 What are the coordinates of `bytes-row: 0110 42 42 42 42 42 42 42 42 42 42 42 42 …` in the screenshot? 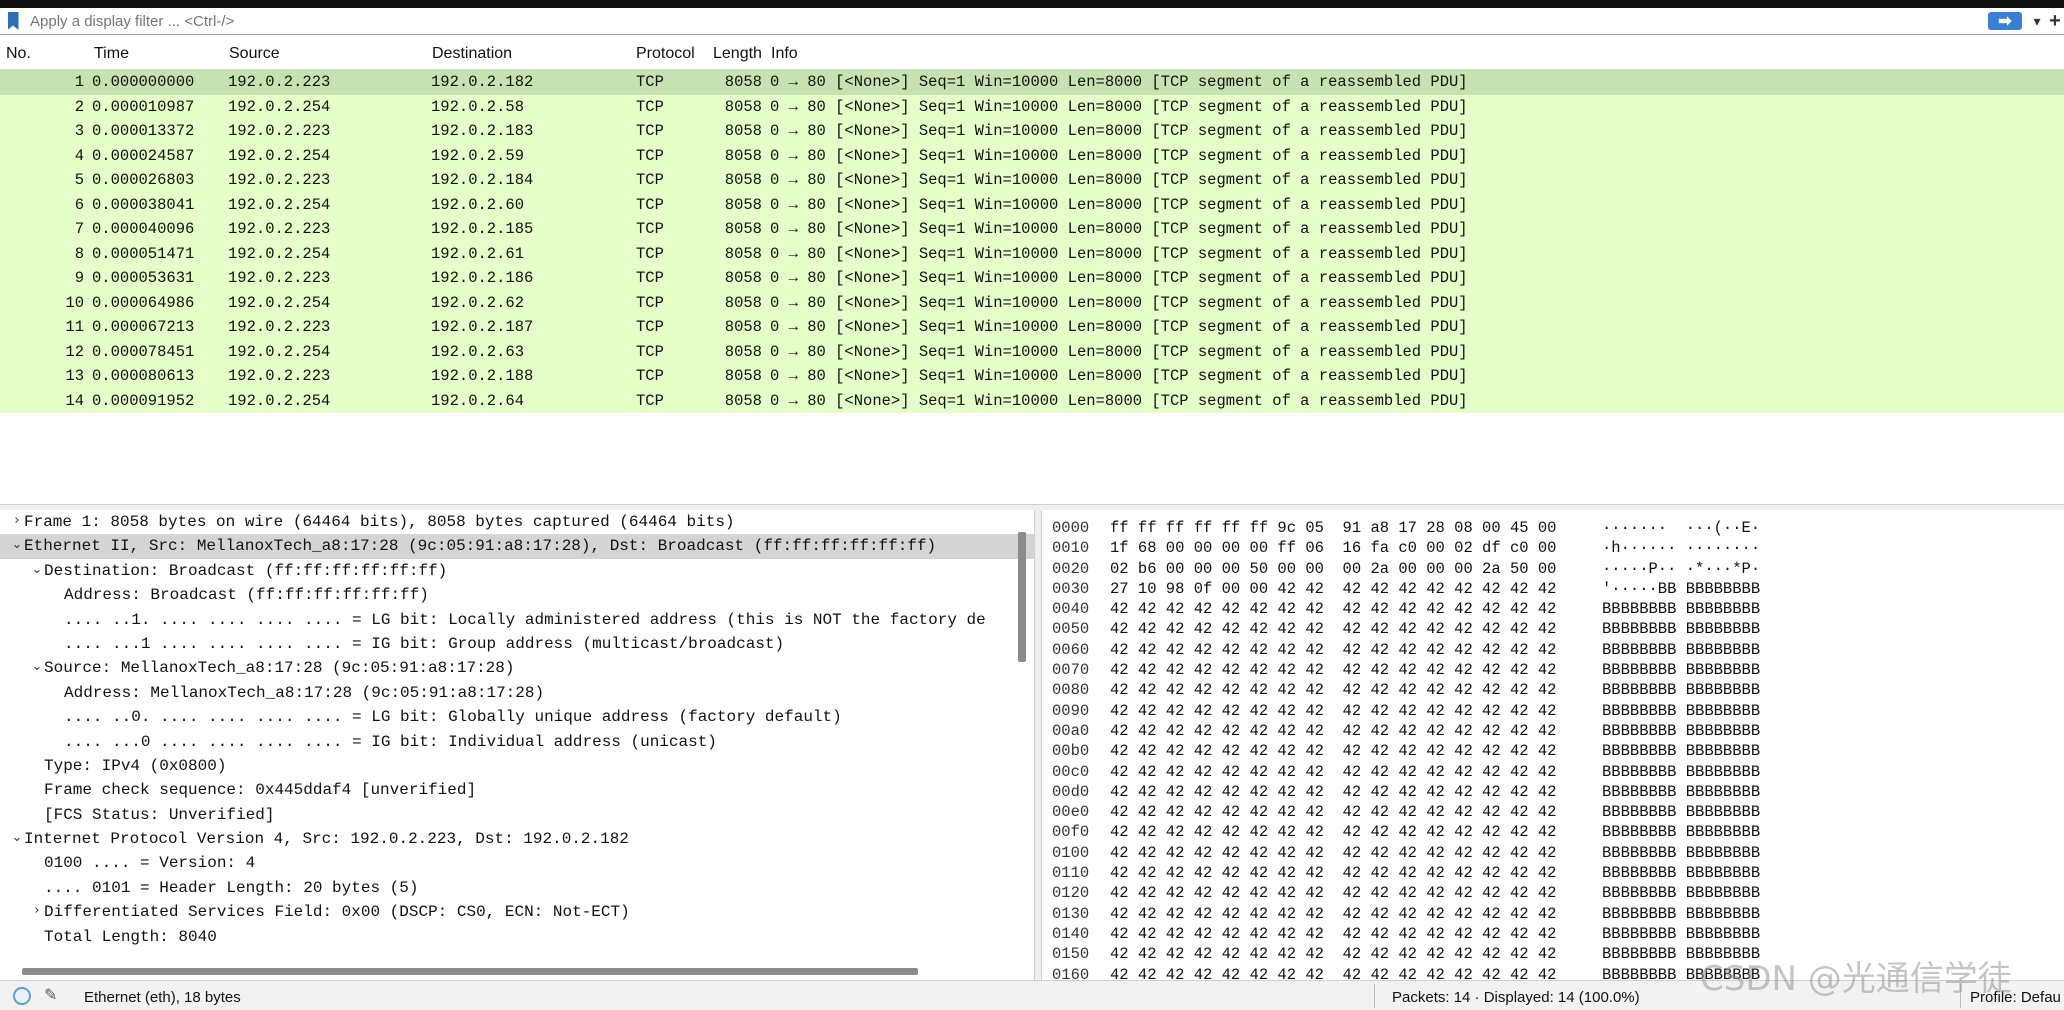 It's located at (1553, 872).